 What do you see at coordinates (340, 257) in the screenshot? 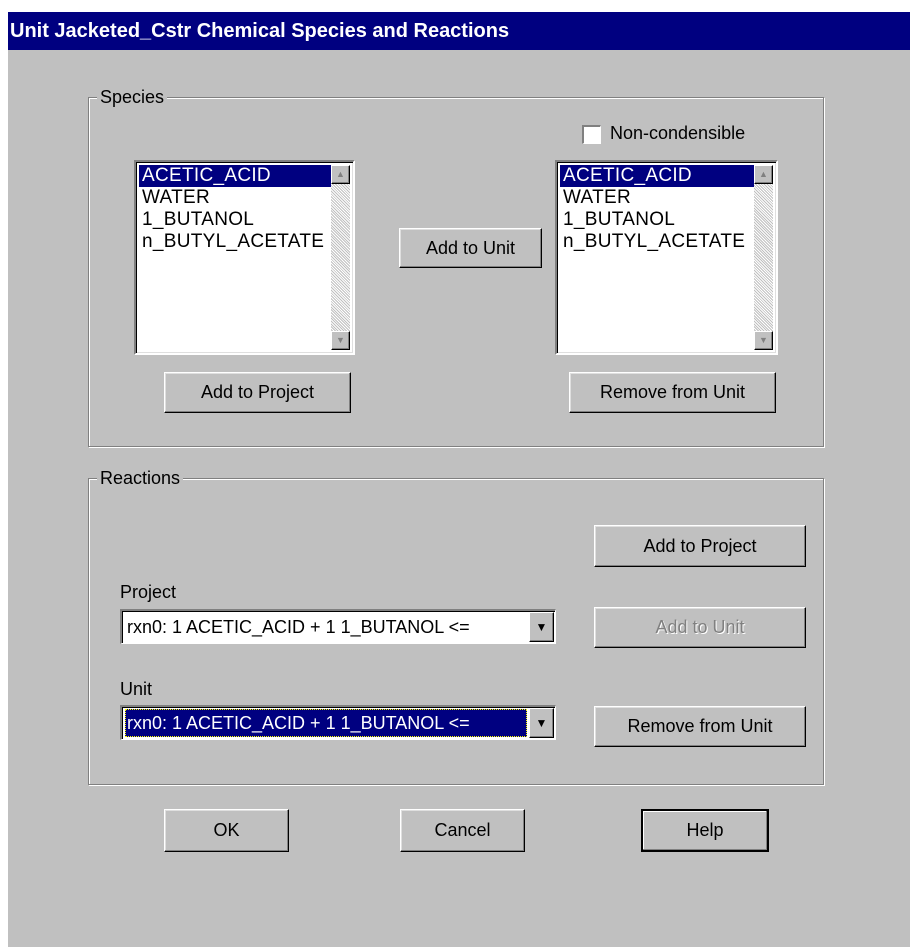
I see `project-species-scrollbar: ▲ ▼` at bounding box center [340, 257].